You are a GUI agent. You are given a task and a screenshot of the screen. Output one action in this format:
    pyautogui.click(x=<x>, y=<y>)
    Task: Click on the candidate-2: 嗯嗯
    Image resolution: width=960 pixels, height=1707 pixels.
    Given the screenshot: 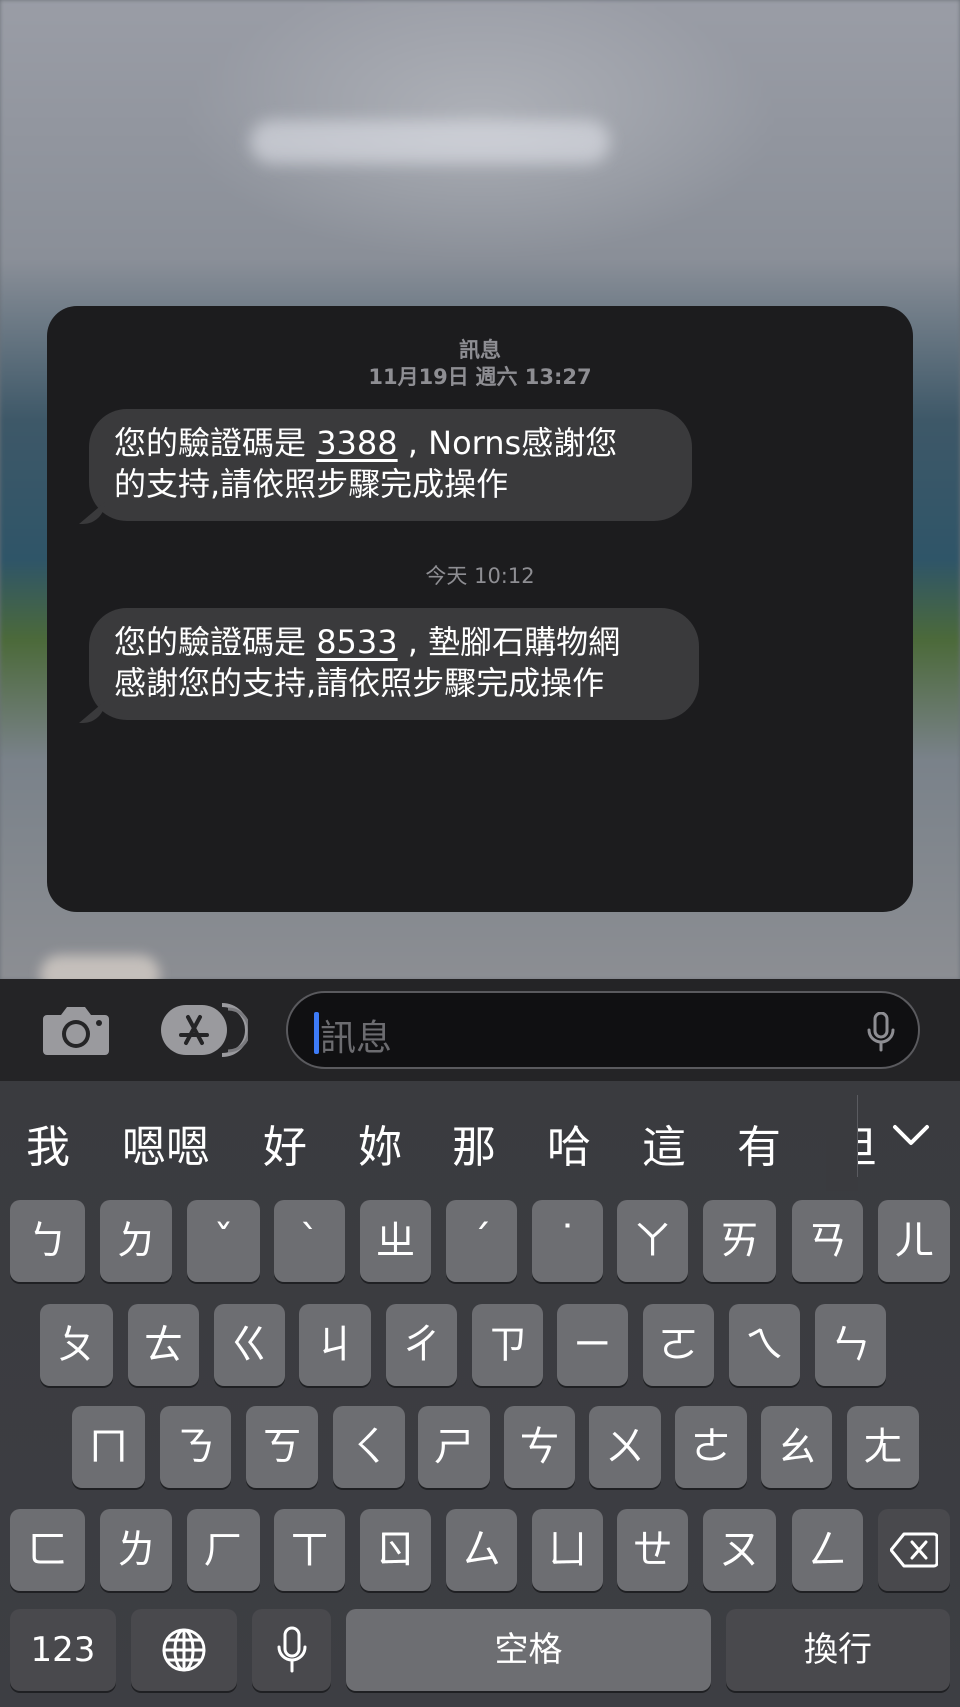 What is the action you would take?
    pyautogui.click(x=166, y=1143)
    